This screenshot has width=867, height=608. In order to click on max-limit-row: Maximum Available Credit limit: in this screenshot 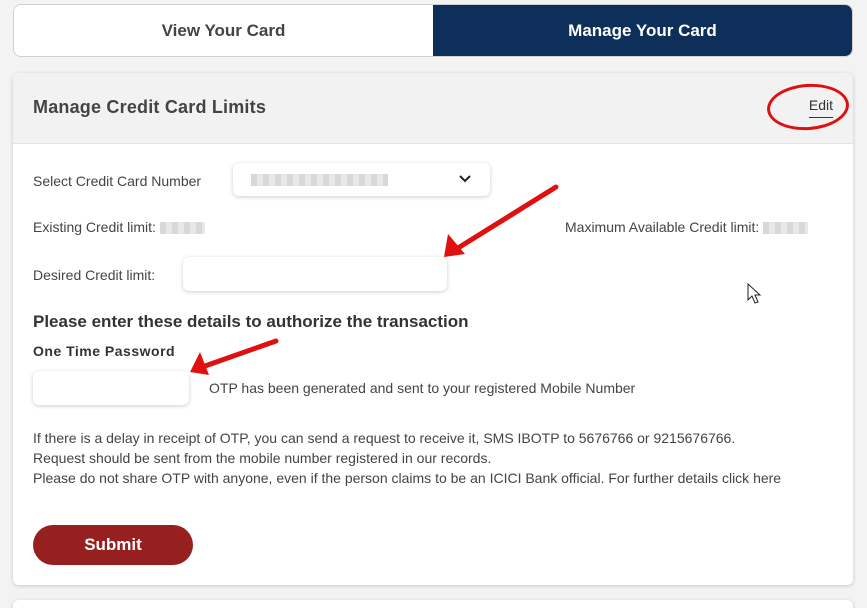, I will do `click(687, 227)`.